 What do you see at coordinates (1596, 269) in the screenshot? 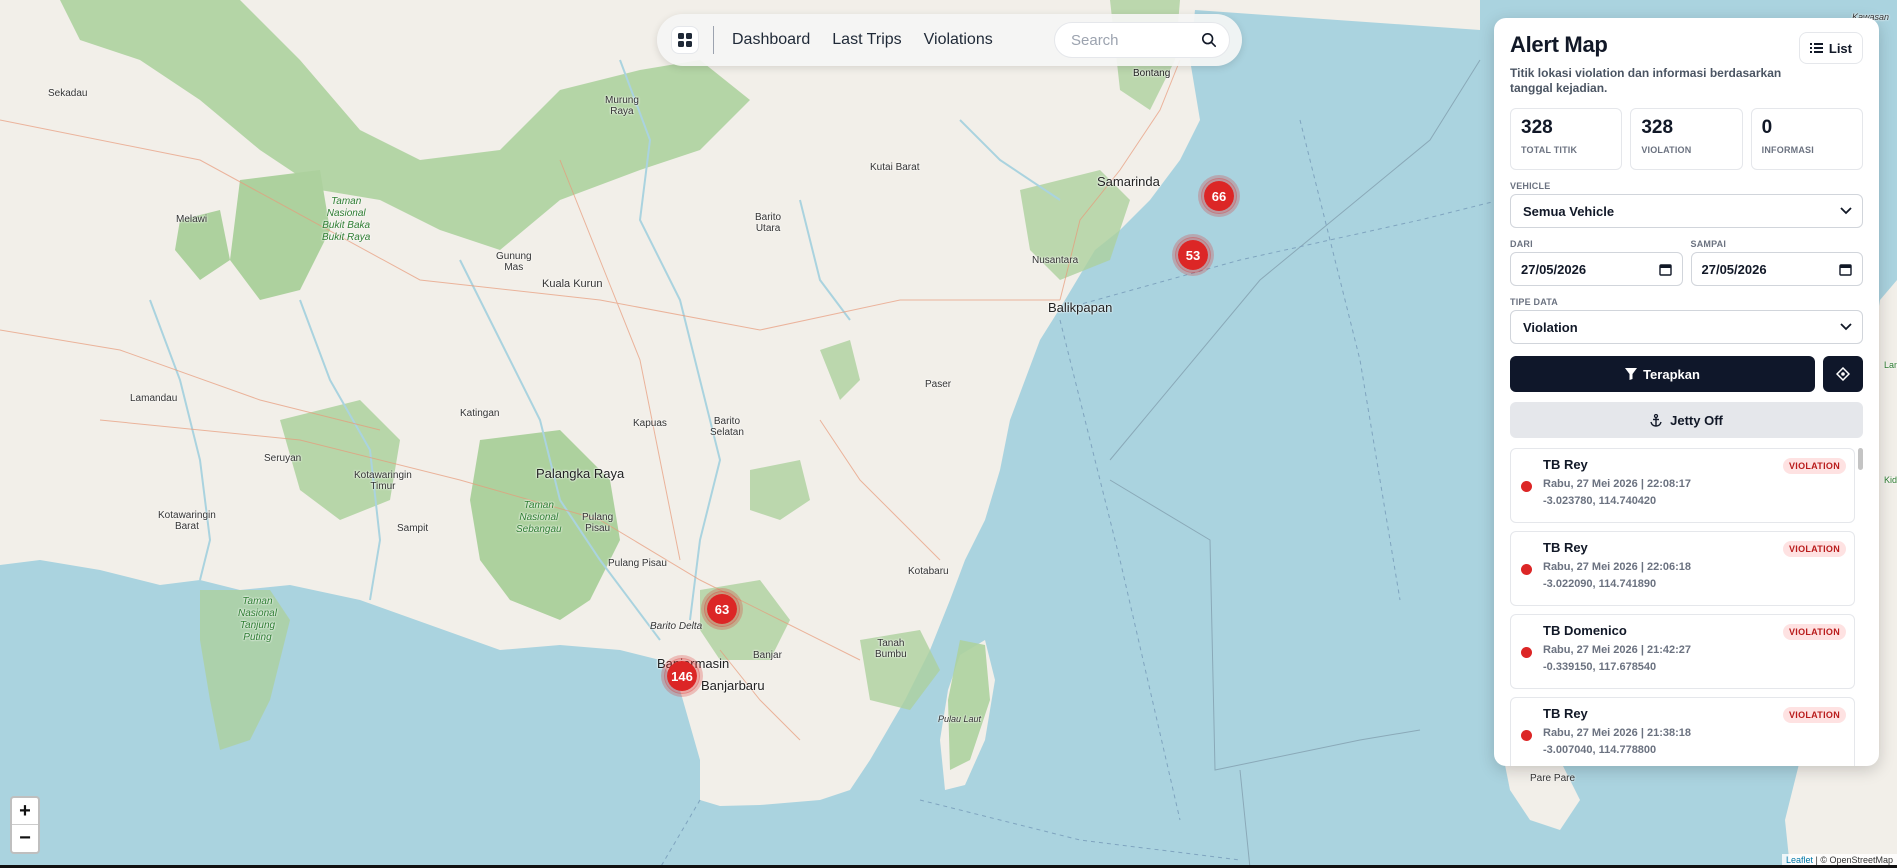
I see `from-date-input: 27/05/2026` at bounding box center [1596, 269].